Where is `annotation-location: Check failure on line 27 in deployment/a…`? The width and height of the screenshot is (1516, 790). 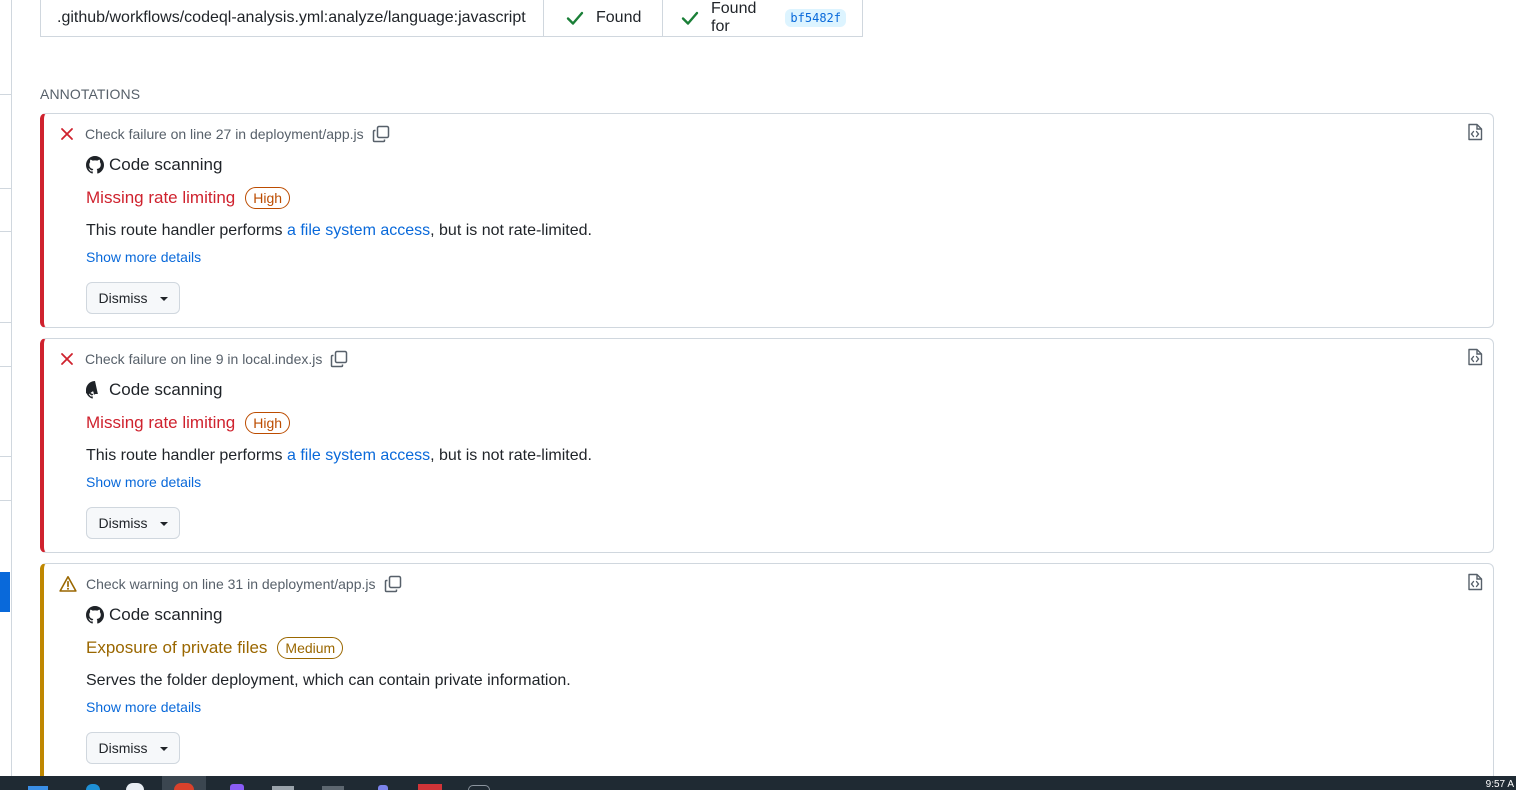 annotation-location: Check failure on line 27 in deployment/a… is located at coordinates (224, 134).